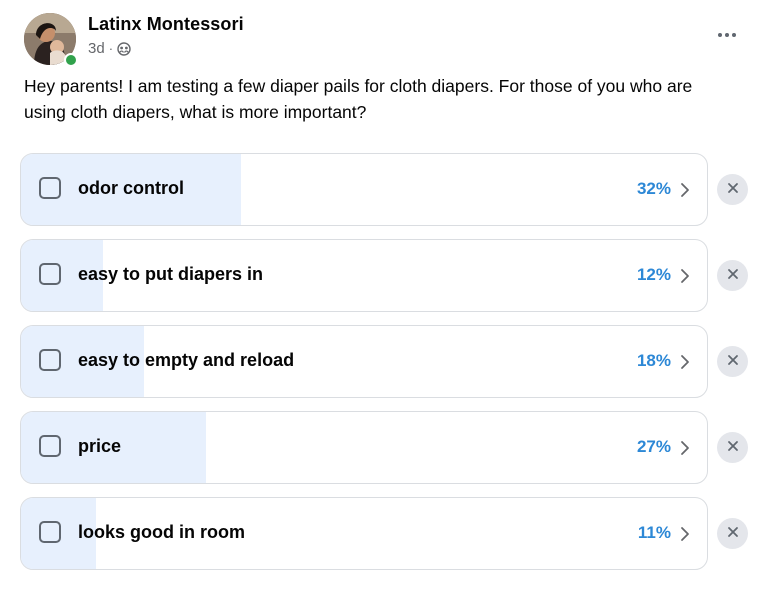 The width and height of the screenshot is (768, 594). I want to click on poll-option-percent: 32%, so click(654, 189).